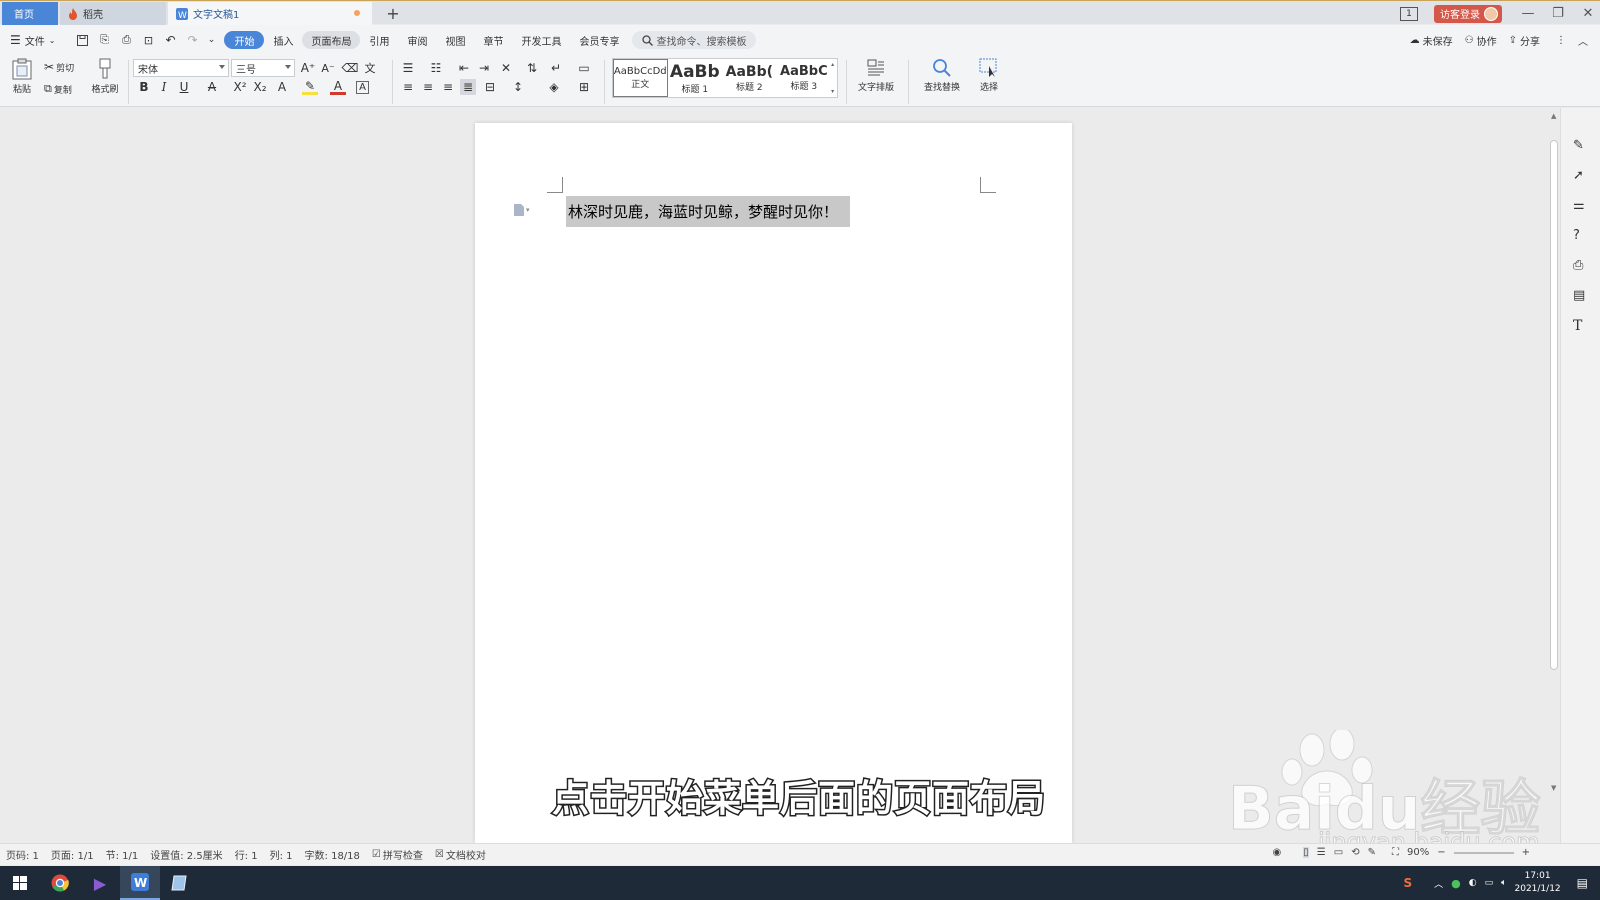  Describe the element at coordinates (1581, 326) in the screenshot. I see `text-tool-icon: T` at that location.